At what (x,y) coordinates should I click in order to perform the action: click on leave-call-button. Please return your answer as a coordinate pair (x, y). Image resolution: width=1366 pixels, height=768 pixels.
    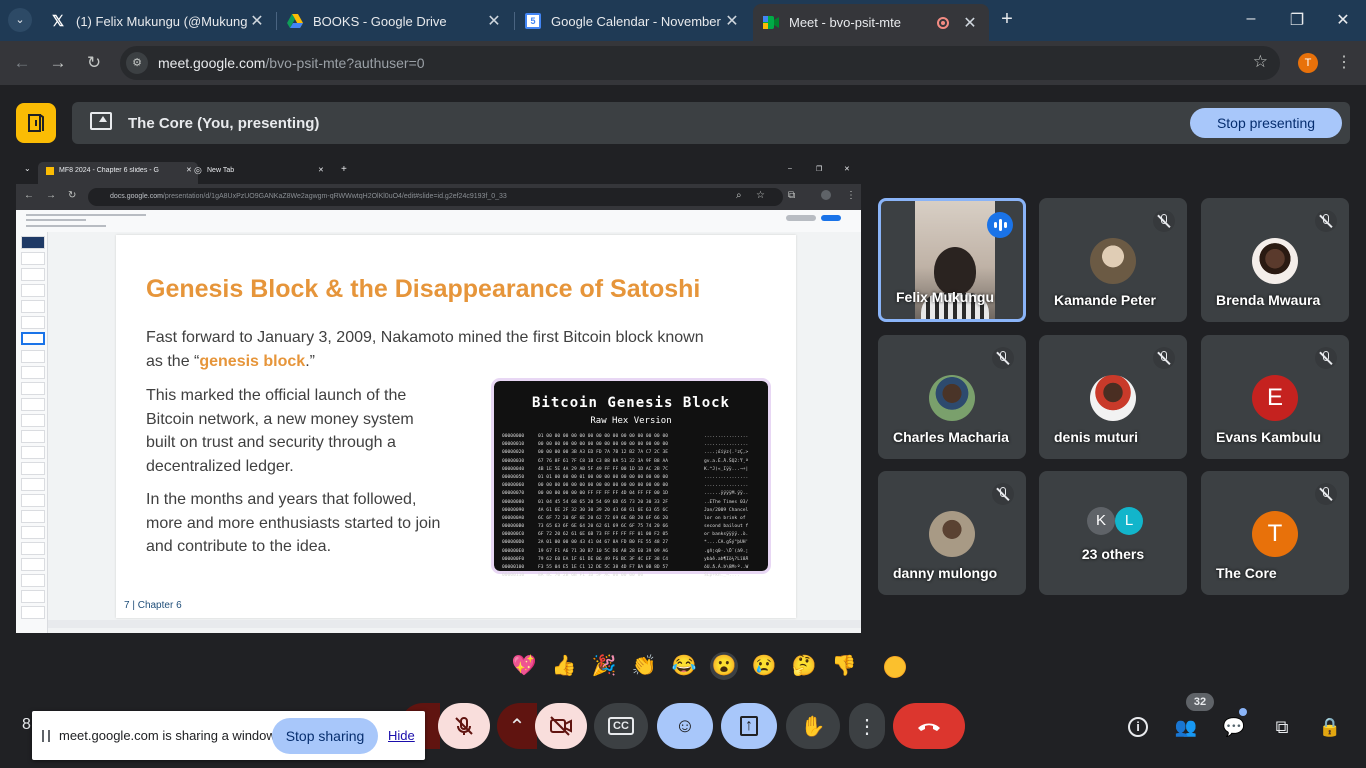
    Looking at the image, I should click on (929, 726).